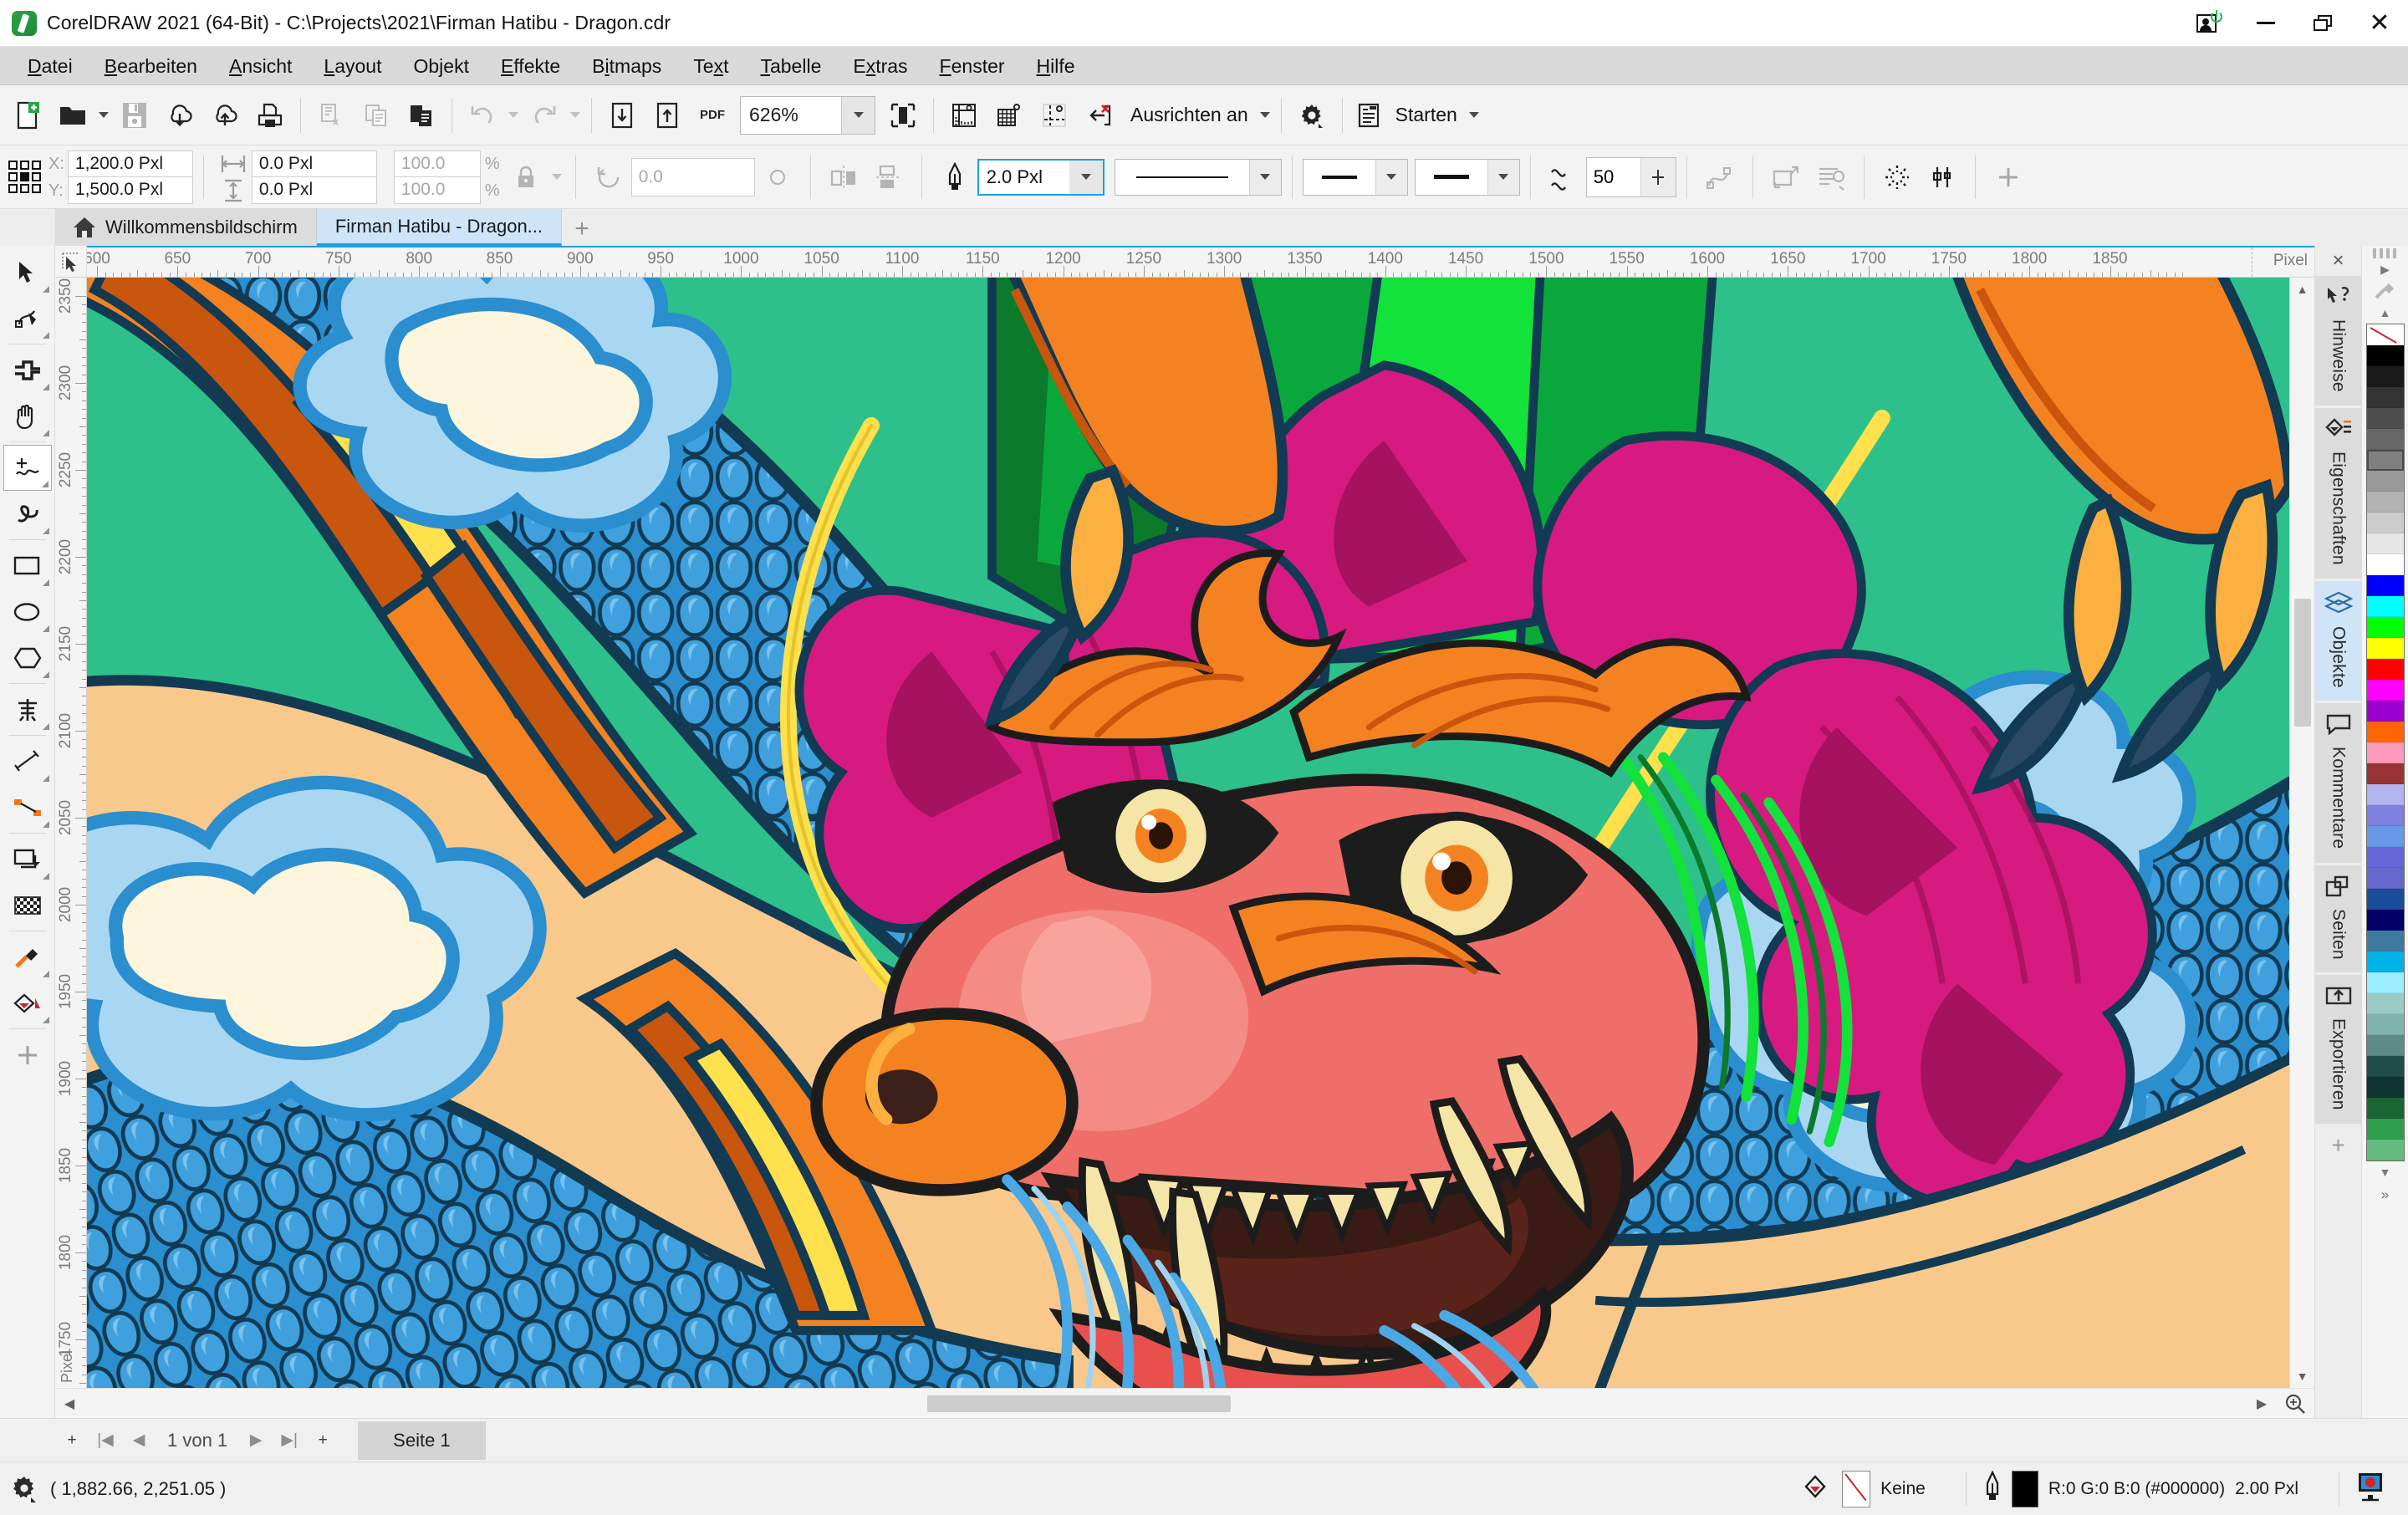  What do you see at coordinates (130, 163) in the screenshot?
I see `x-position-input: 1,200.0 Pxl` at bounding box center [130, 163].